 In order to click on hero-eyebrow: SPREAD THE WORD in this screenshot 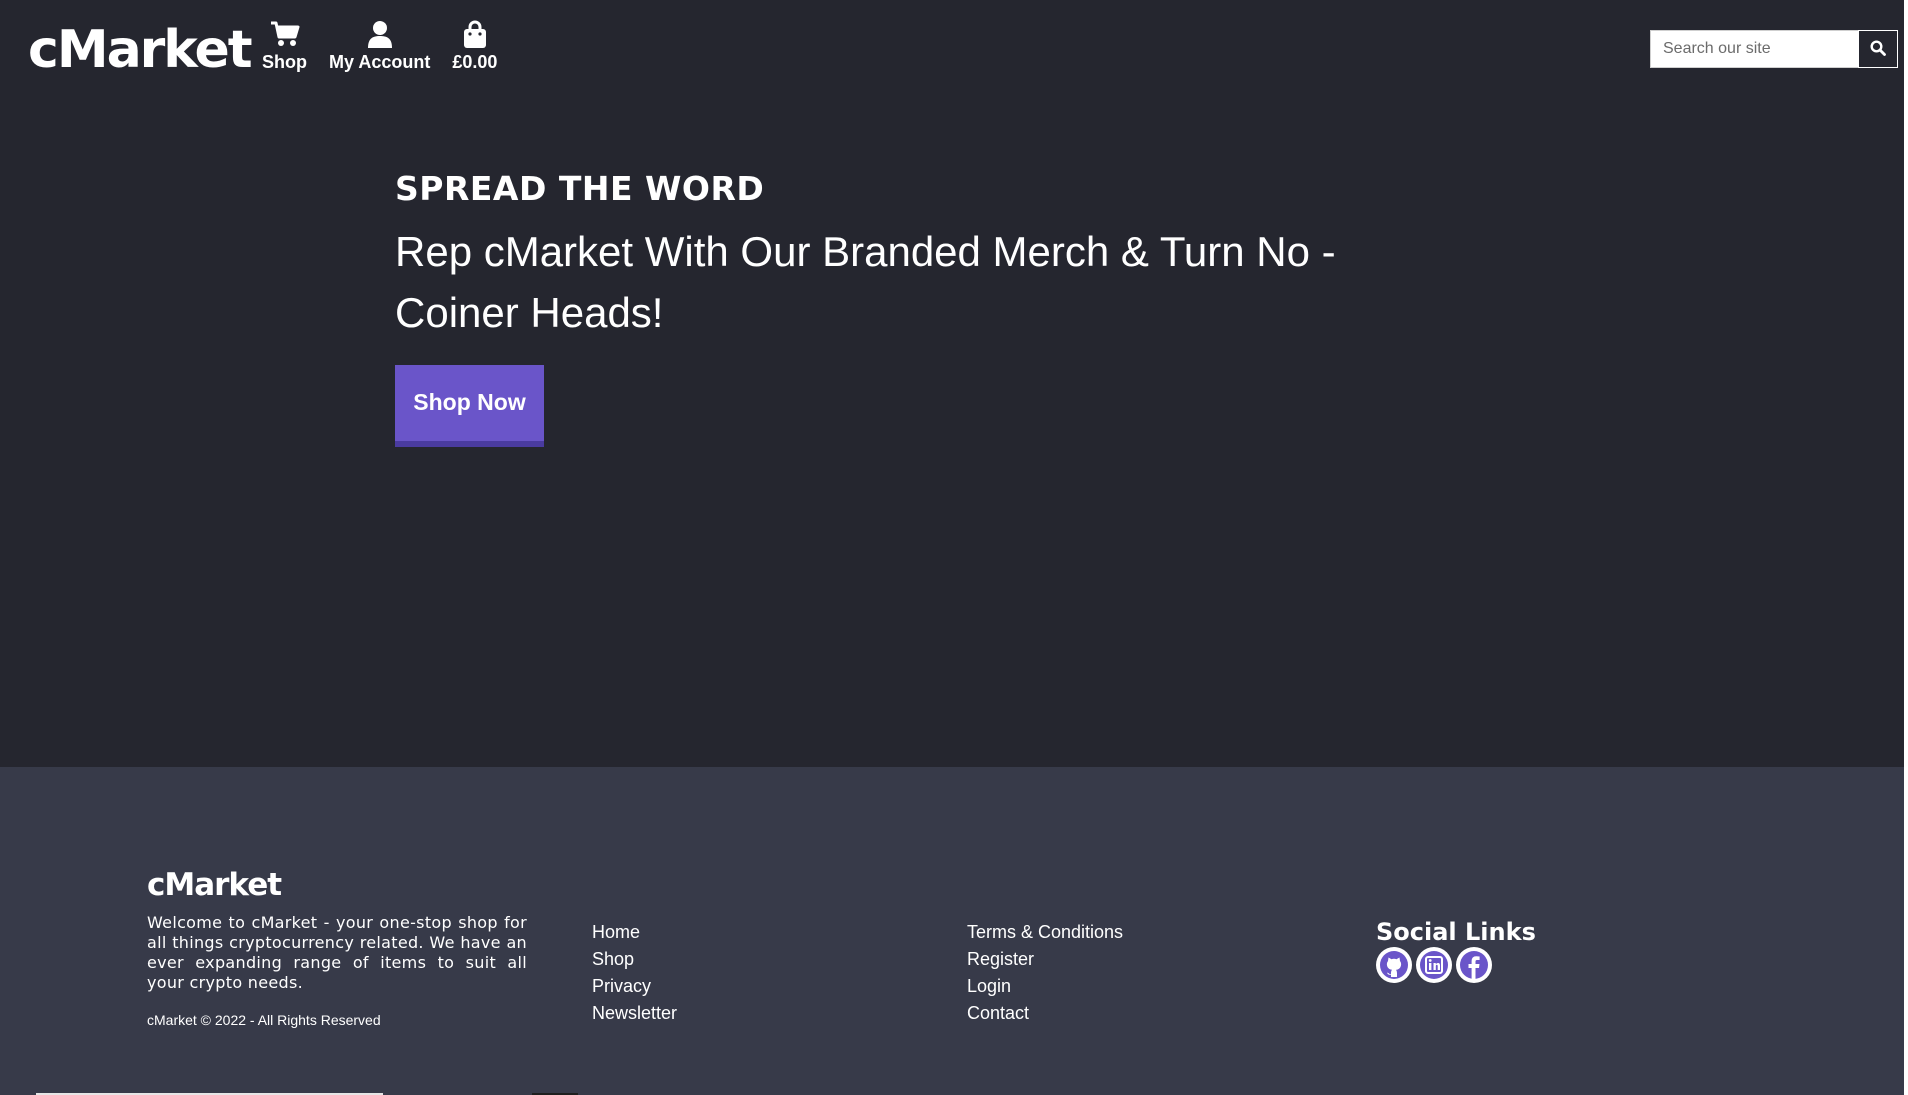, I will do `click(580, 188)`.